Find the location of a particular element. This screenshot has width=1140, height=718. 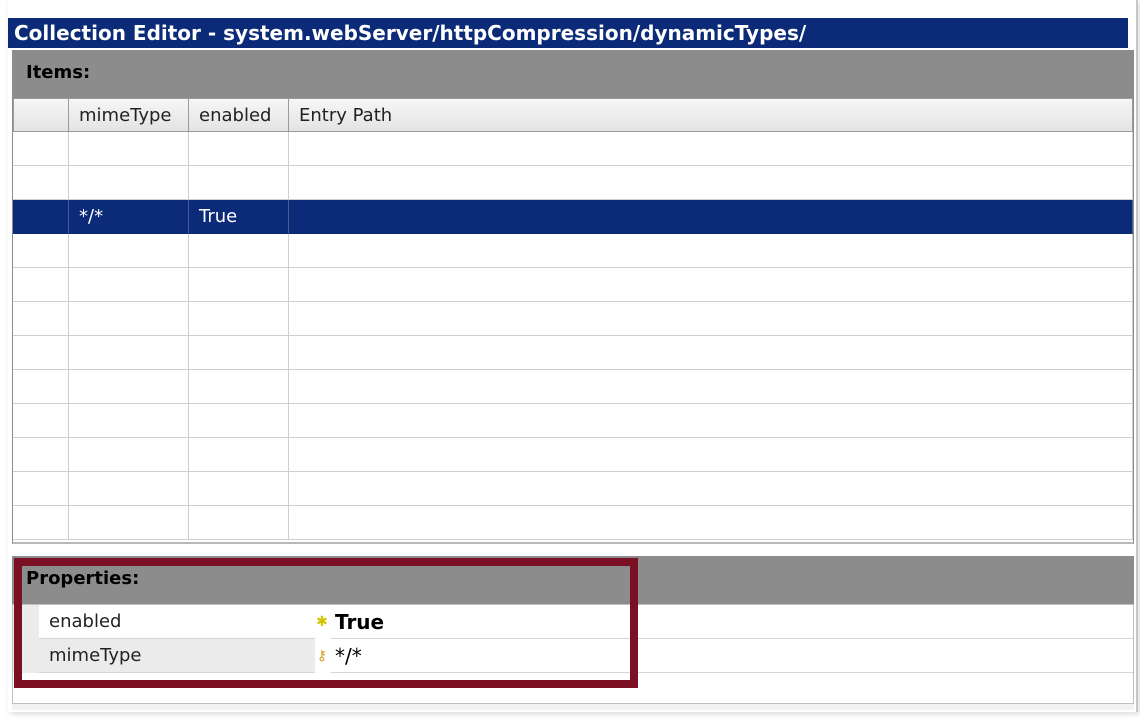

grid-header-row: mimeType enabled Entry Path is located at coordinates (573, 115).